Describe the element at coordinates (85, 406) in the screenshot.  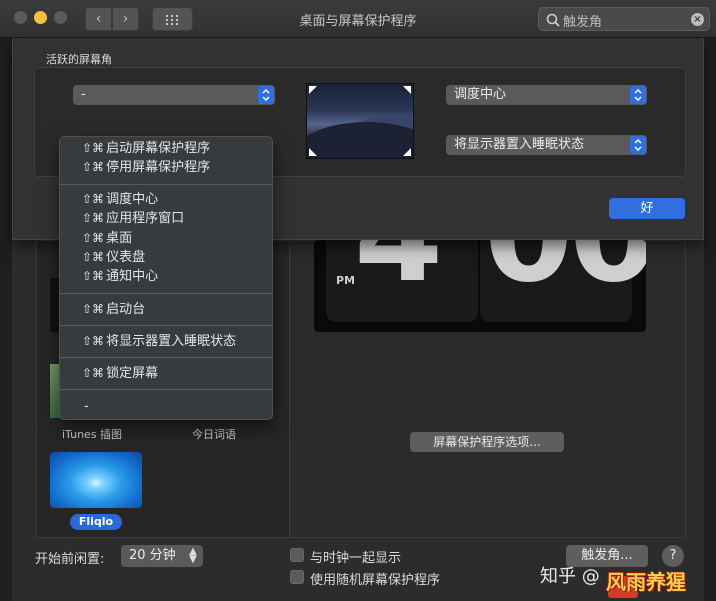
I see `menu-item-none: -` at that location.